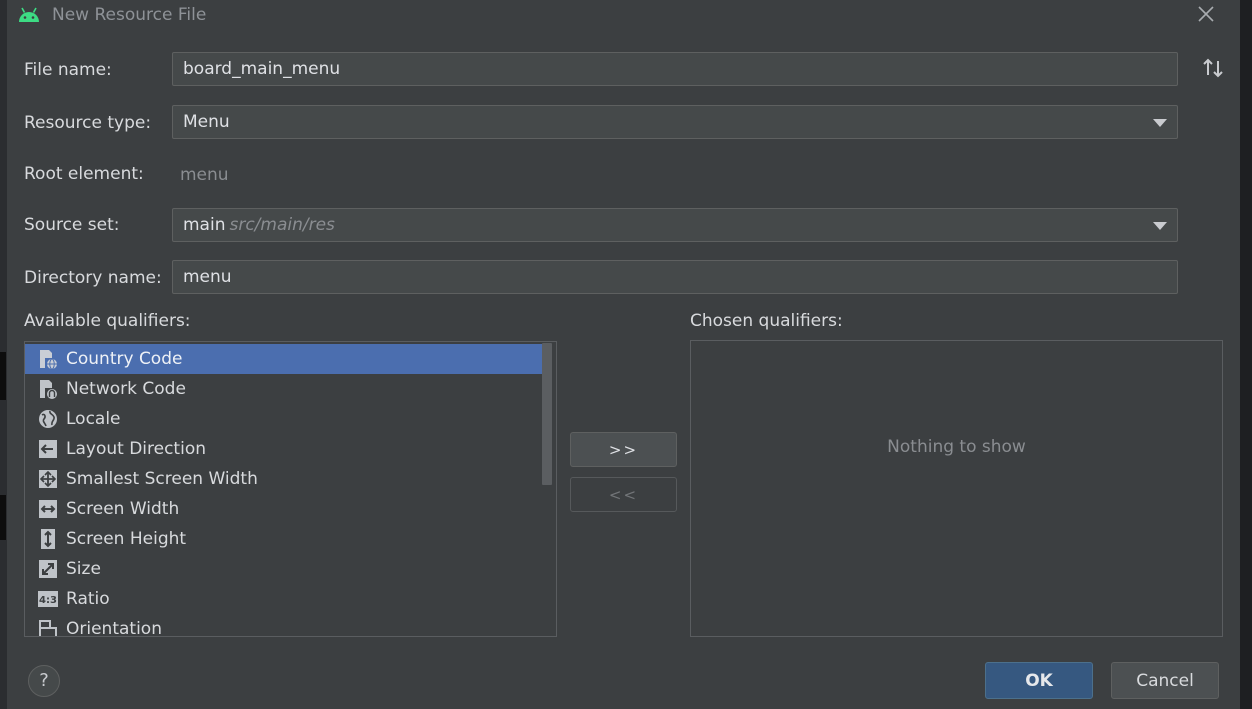 The image size is (1252, 709). Describe the element at coordinates (283, 449) in the screenshot. I see `qualifier-item-layout-direction: Layout Direction` at that location.